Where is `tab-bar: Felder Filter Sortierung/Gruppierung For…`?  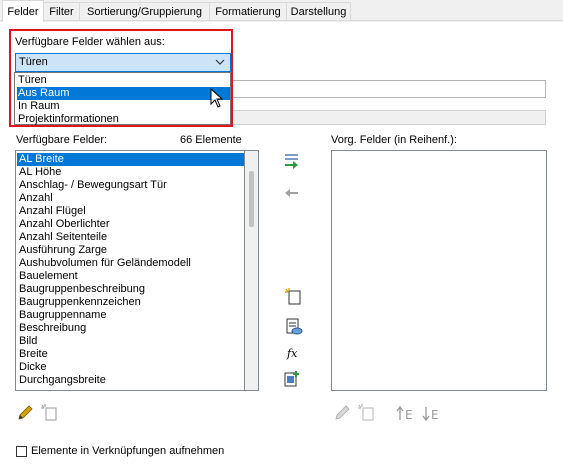
tab-bar: Felder Filter Sortierung/Gruppierung For… is located at coordinates (281, 11).